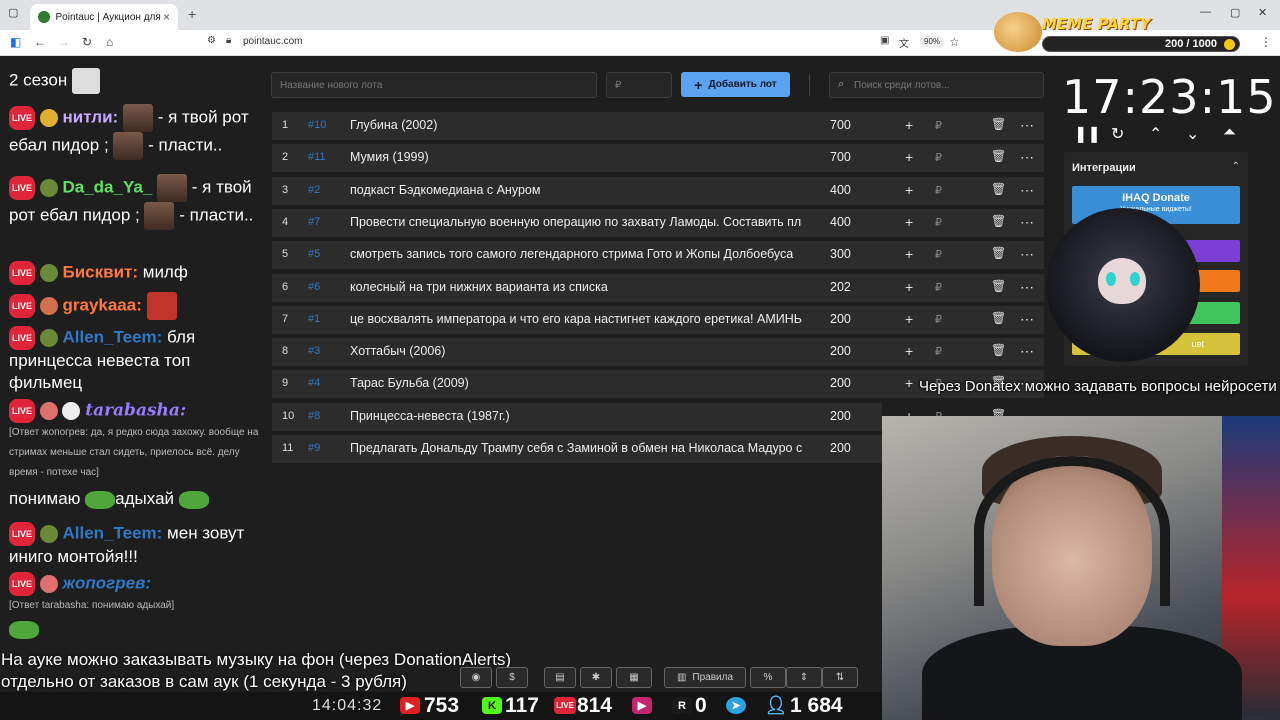  I want to click on merge-icon: ⇕, so click(804, 677).